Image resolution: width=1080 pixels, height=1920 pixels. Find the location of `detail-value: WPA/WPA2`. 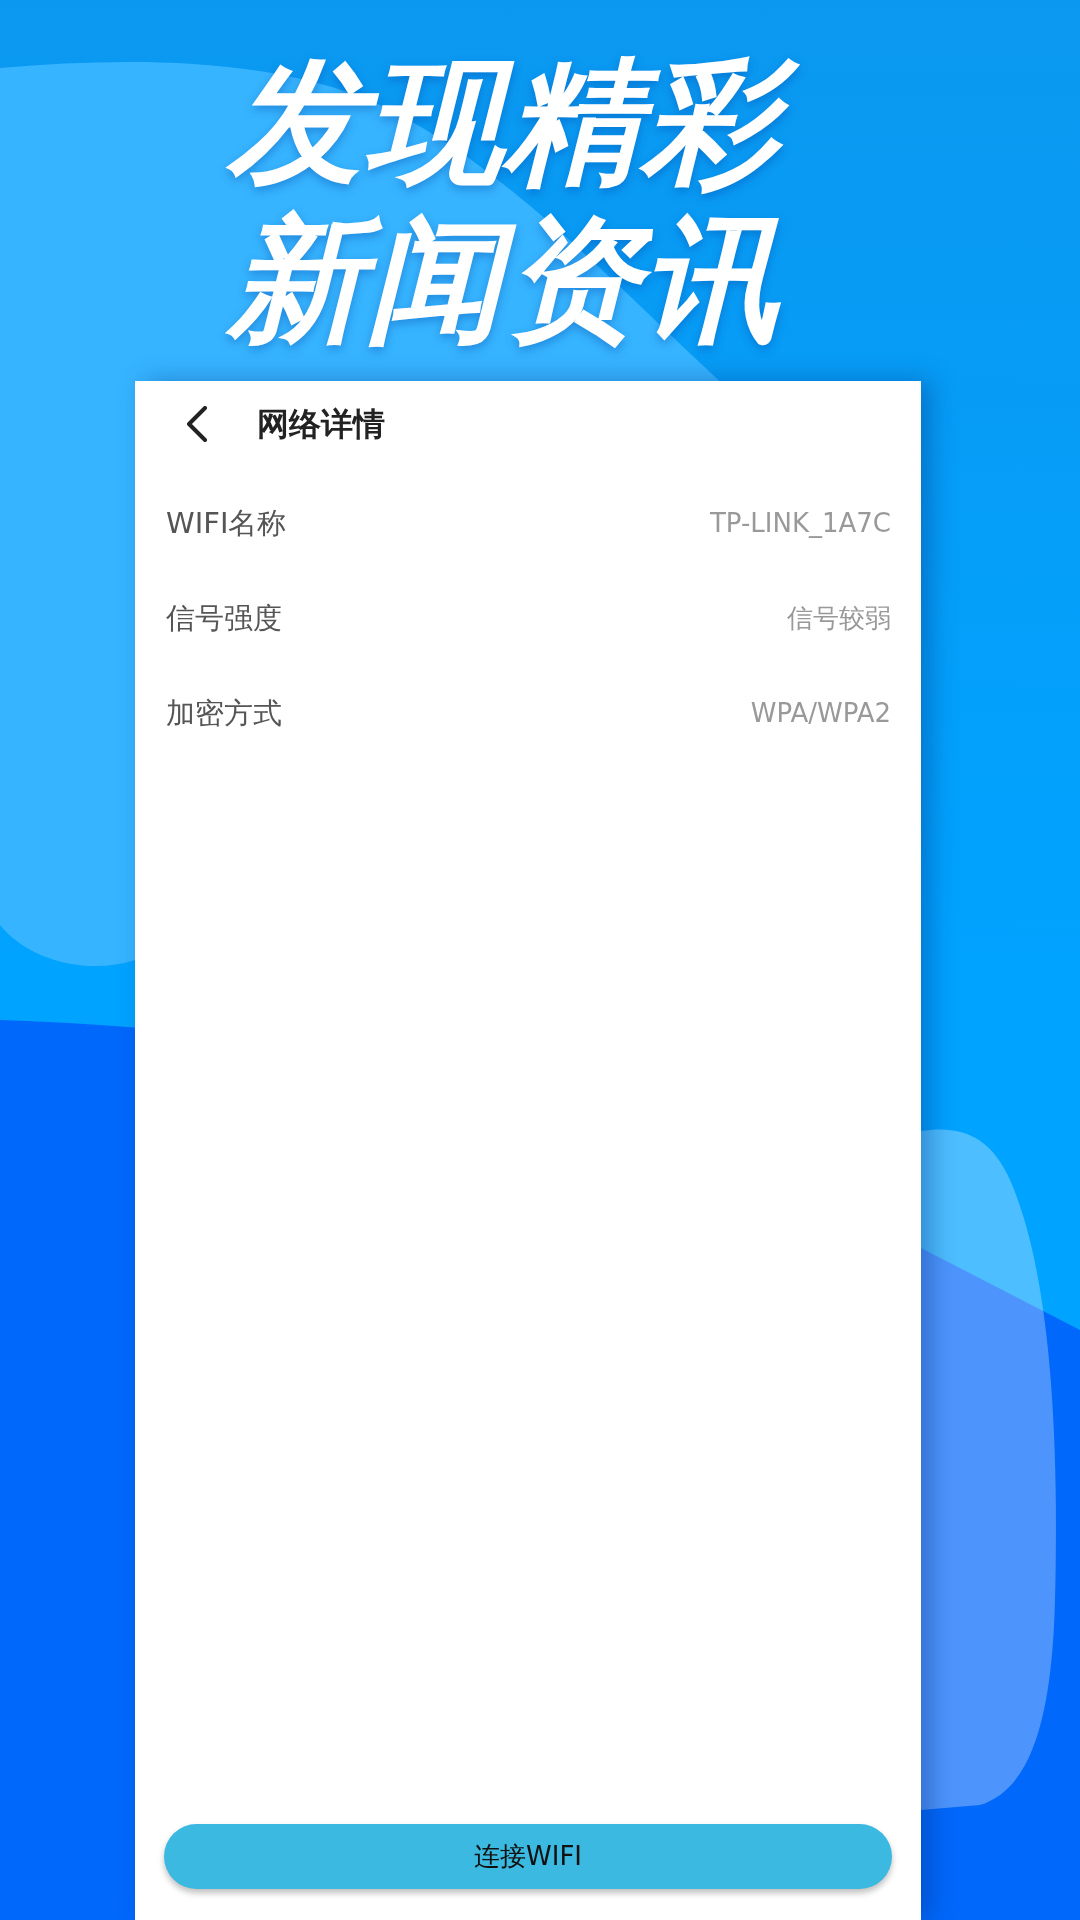

detail-value: WPA/WPA2 is located at coordinates (820, 713).